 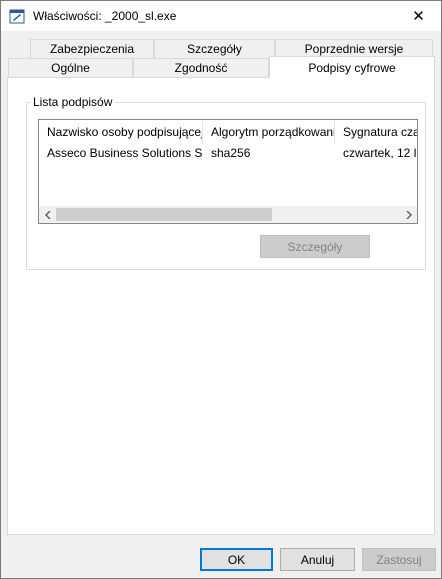 I want to click on signature-list-legend: Lista podpisów, so click(x=73, y=102).